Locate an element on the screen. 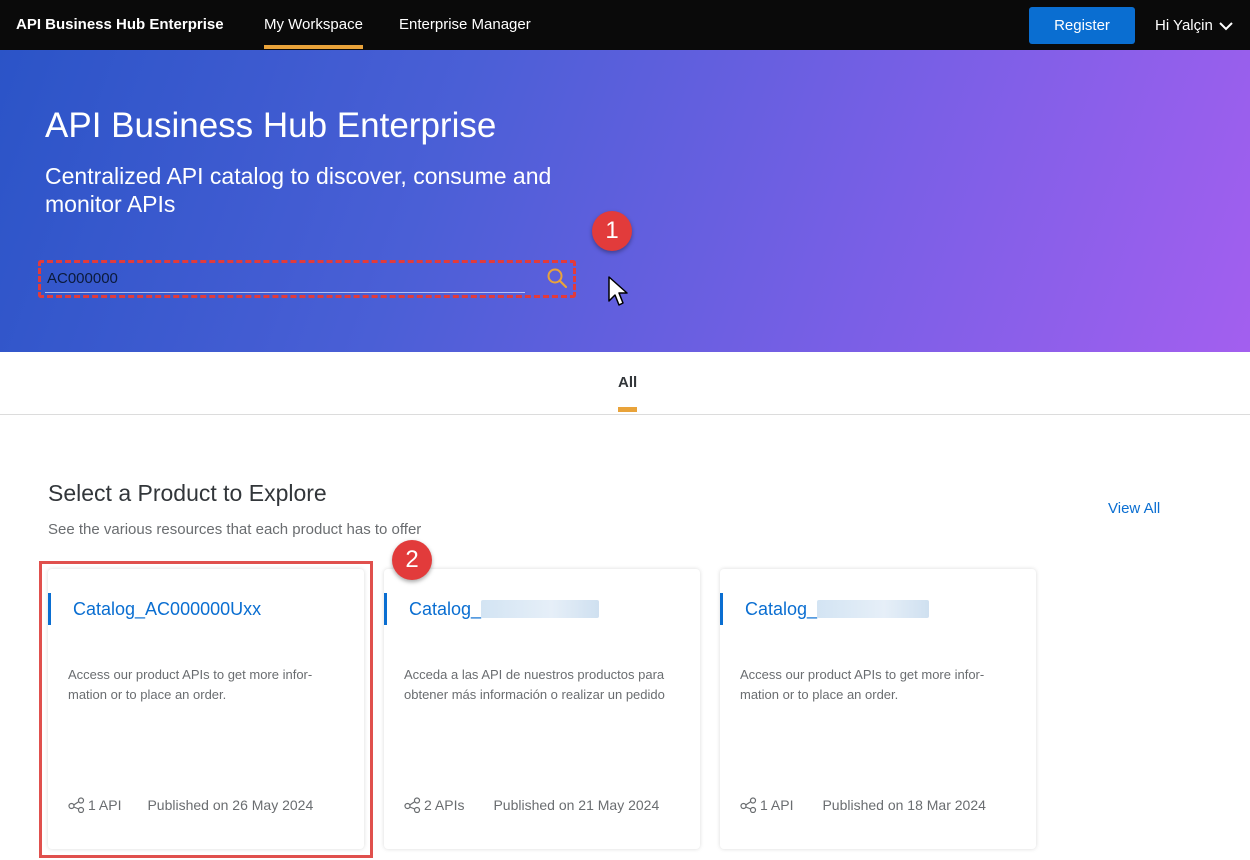  annotation-badge-1: 1 is located at coordinates (612, 231).